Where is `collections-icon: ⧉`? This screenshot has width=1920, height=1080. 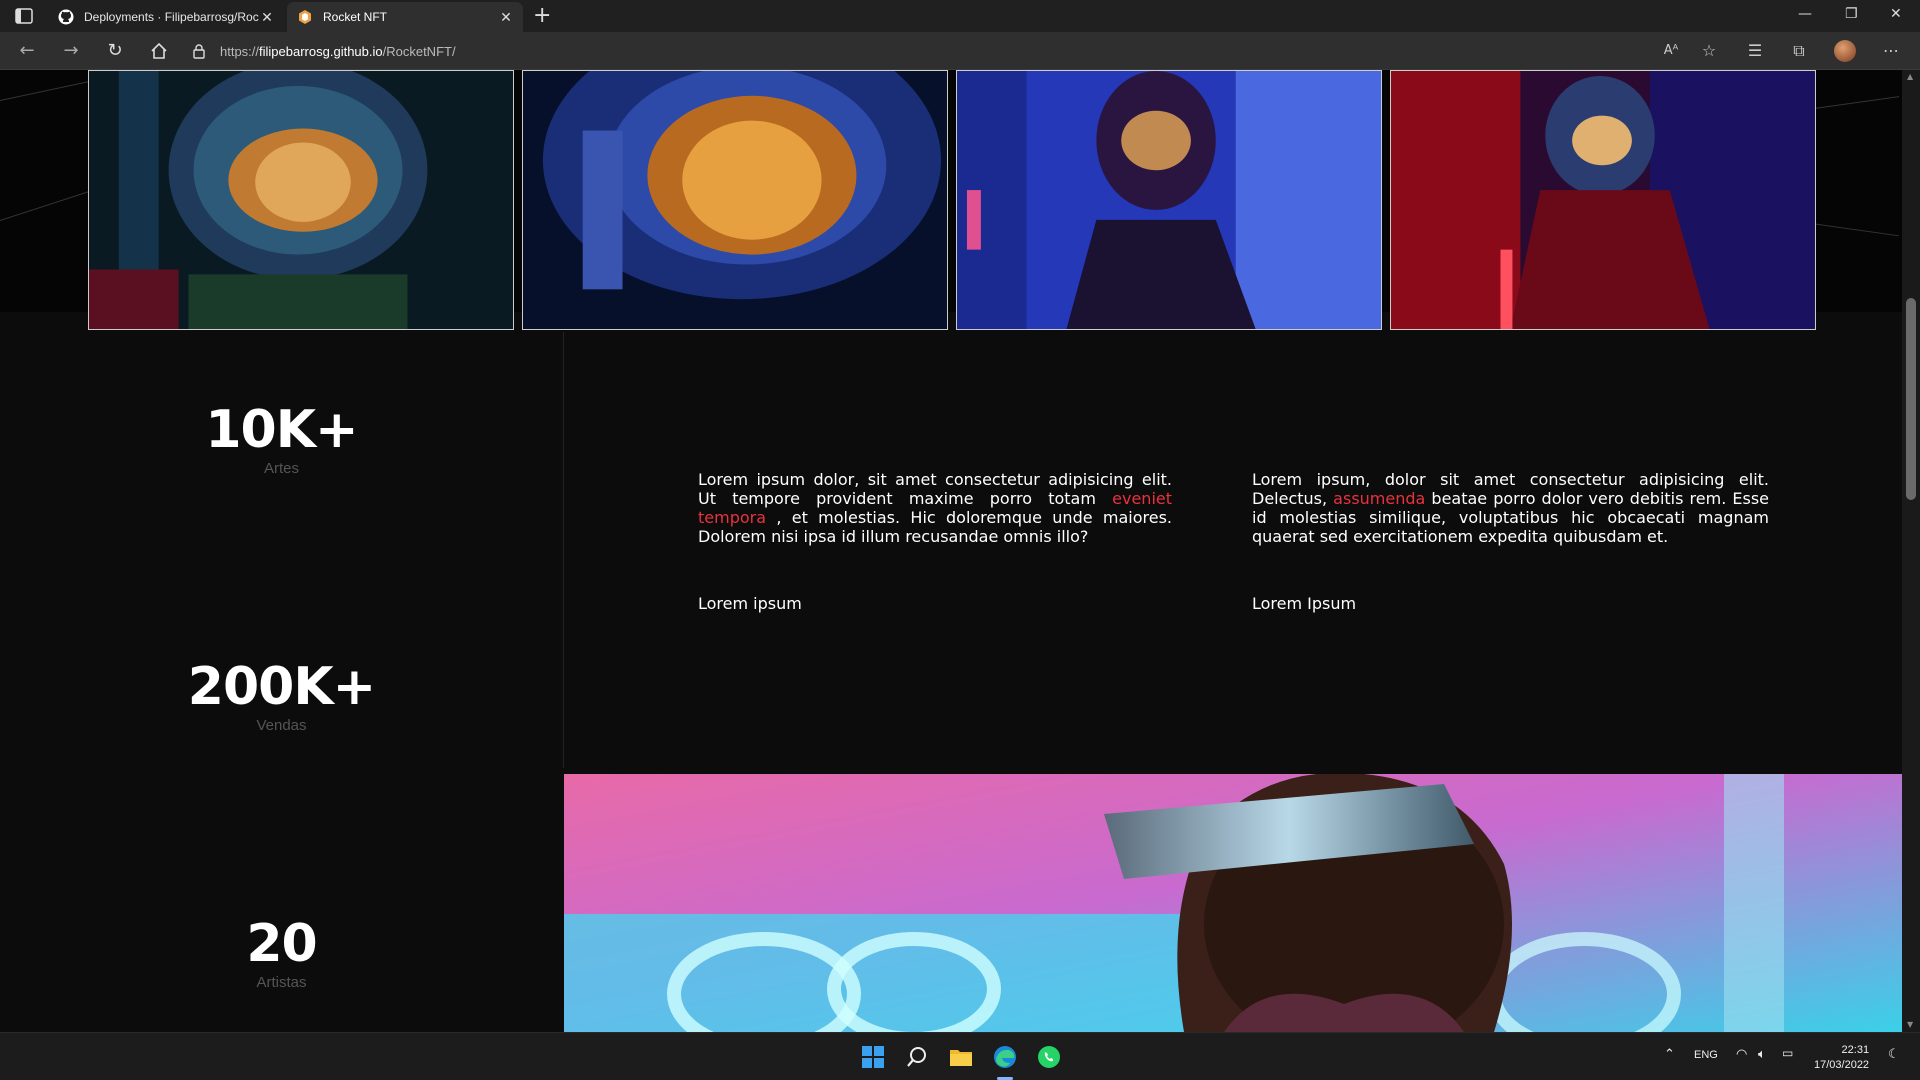 collections-icon: ⧉ is located at coordinates (1799, 51).